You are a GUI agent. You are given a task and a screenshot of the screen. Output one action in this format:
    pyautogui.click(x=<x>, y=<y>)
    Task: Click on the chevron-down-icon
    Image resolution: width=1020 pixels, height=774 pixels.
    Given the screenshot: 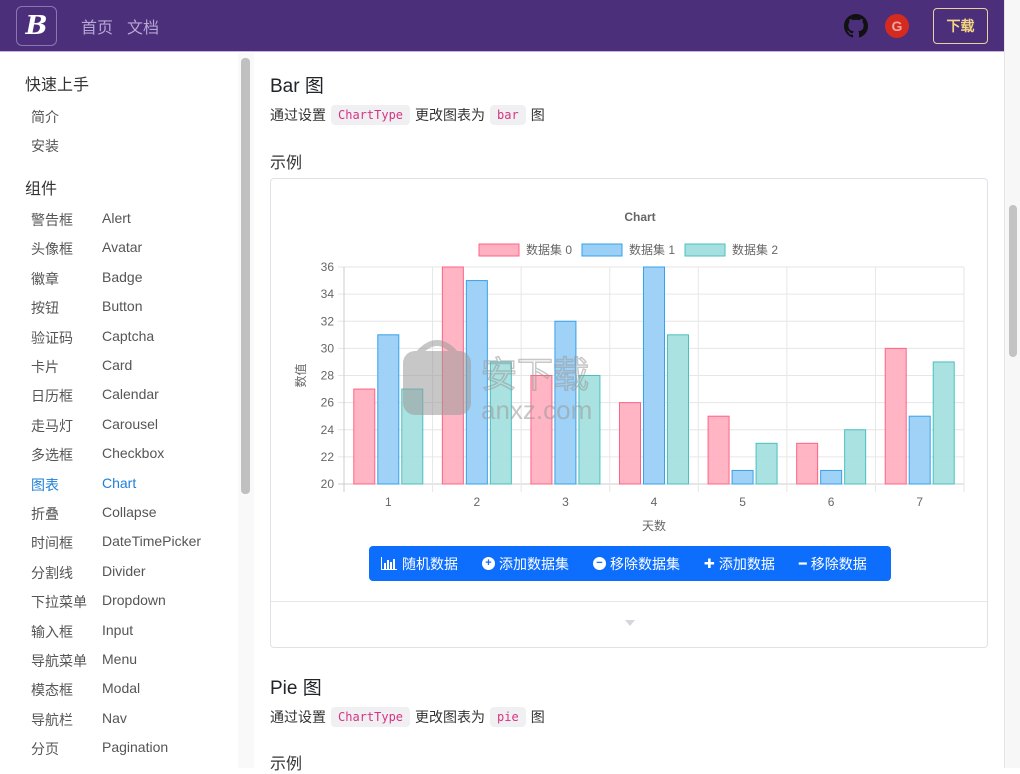 What is the action you would take?
    pyautogui.click(x=630, y=623)
    